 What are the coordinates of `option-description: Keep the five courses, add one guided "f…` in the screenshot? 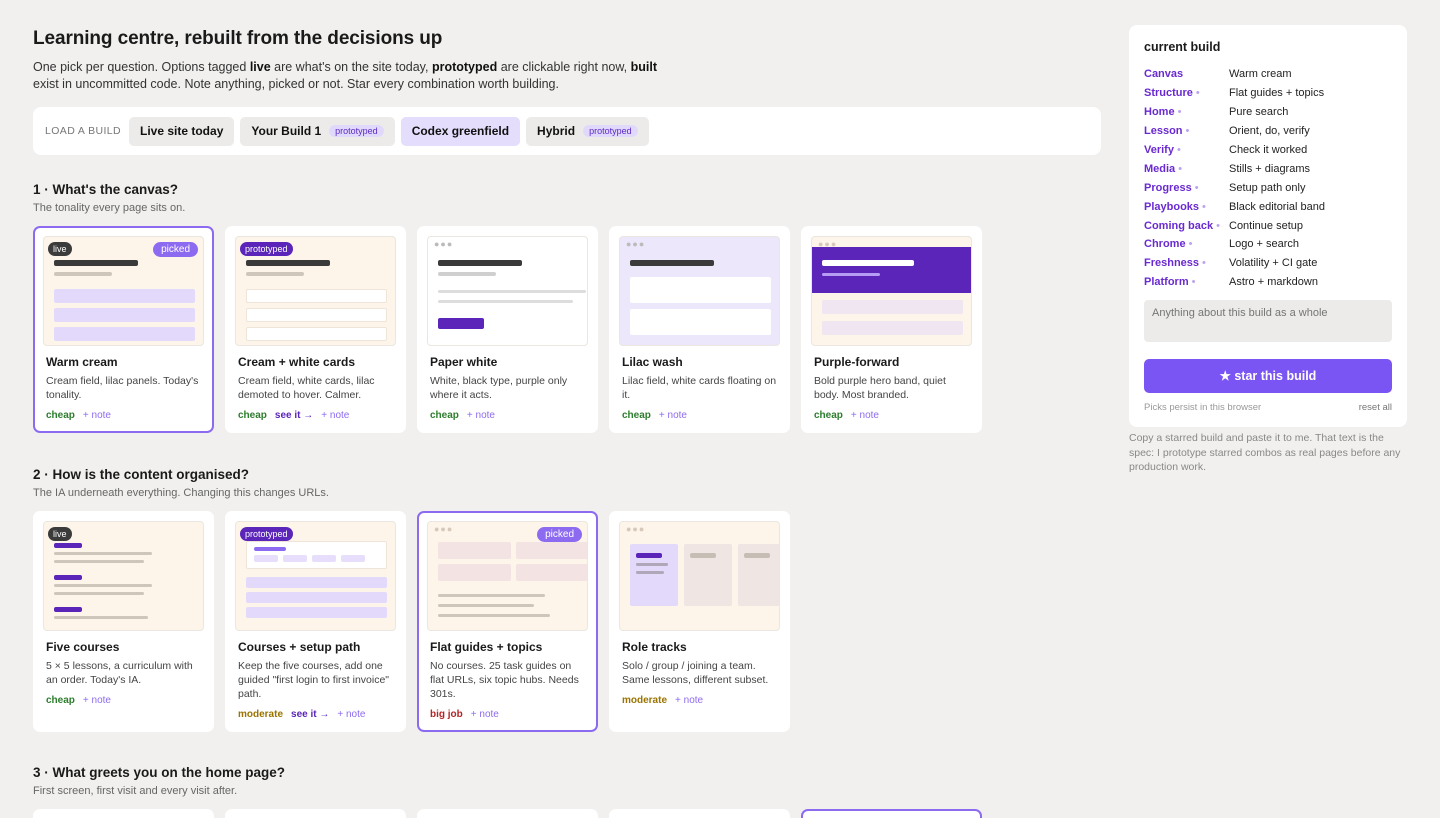 It's located at (314, 680).